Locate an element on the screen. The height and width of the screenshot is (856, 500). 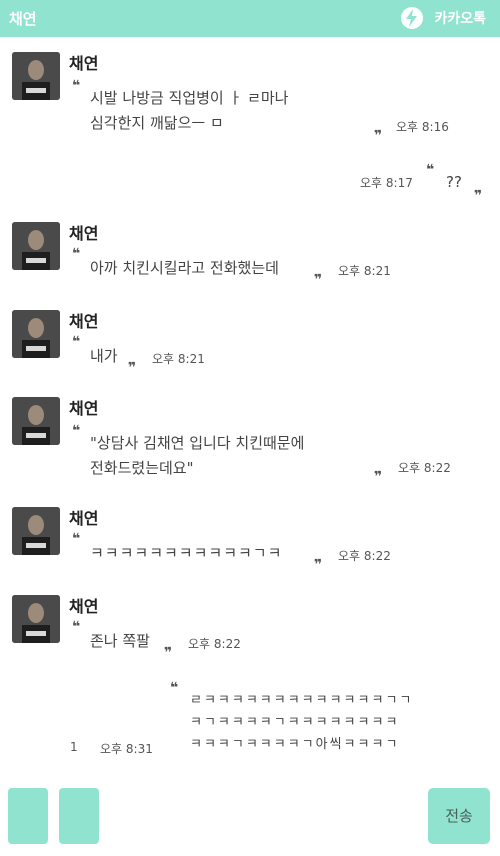
message-text: 내가 is located at coordinates (104, 356).